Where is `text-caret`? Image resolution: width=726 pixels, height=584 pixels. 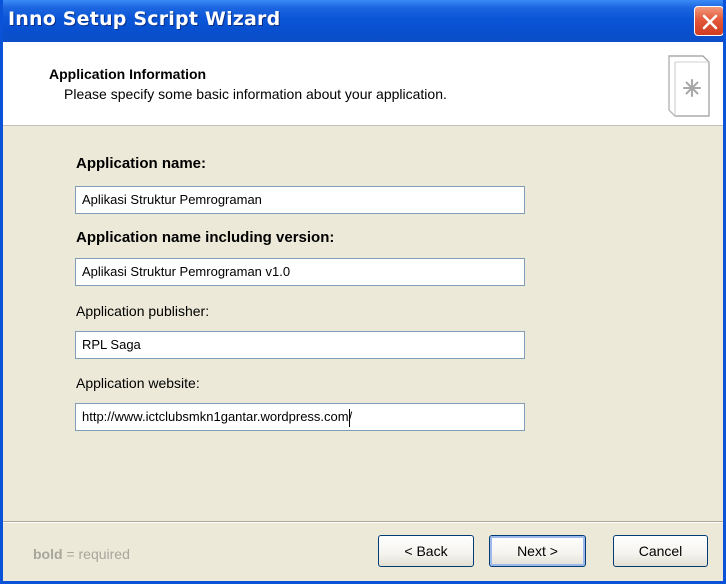
text-caret is located at coordinates (350, 417).